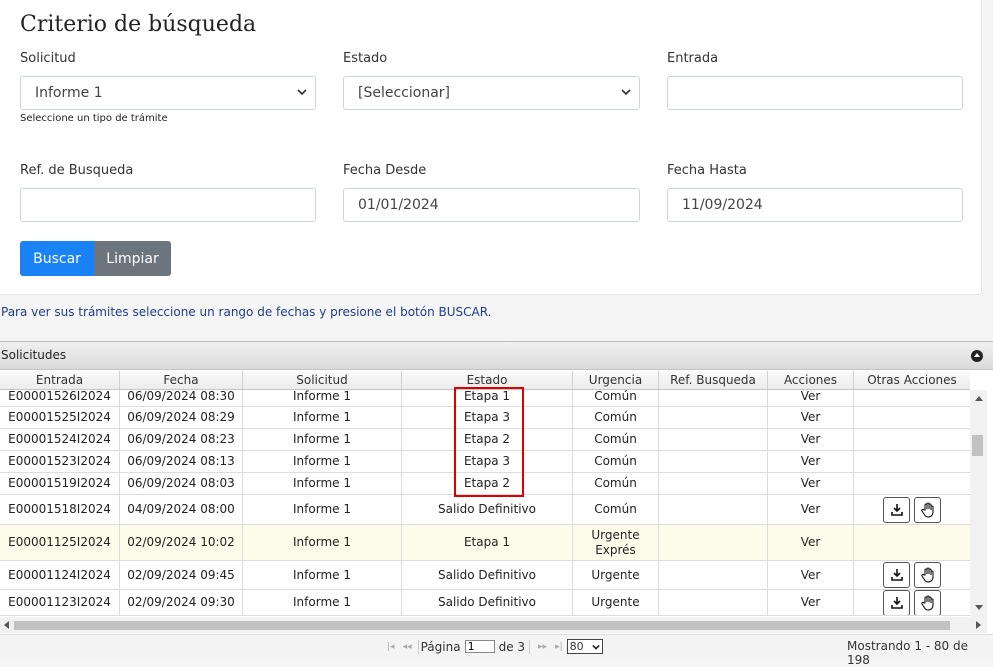 This screenshot has width=993, height=667. I want to click on cell-entrada: E00001125I2024, so click(60, 542).